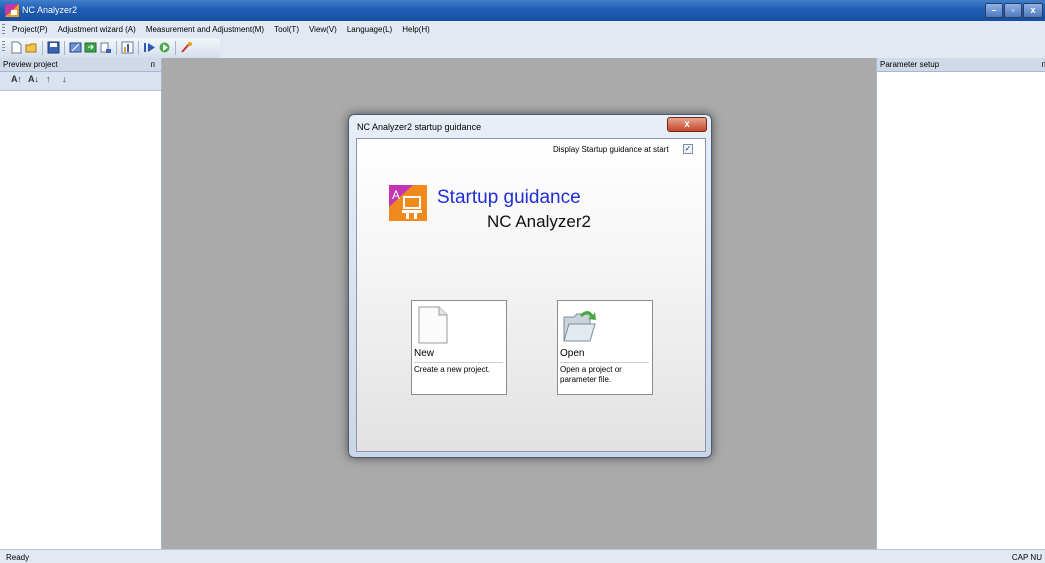 The width and height of the screenshot is (1045, 563). What do you see at coordinates (591, 374) in the screenshot?
I see `open-card-description: Open a project or parameter file.` at bounding box center [591, 374].